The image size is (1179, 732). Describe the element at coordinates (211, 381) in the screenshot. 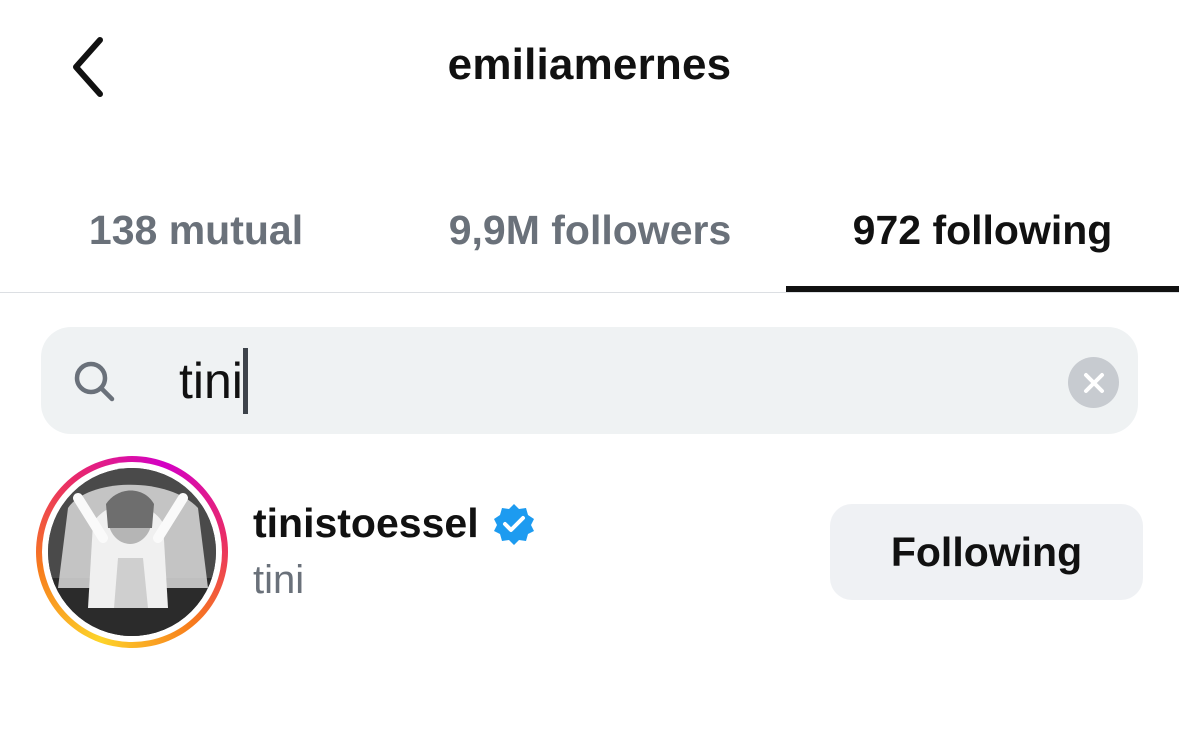

I see `search-input: tini` at that location.